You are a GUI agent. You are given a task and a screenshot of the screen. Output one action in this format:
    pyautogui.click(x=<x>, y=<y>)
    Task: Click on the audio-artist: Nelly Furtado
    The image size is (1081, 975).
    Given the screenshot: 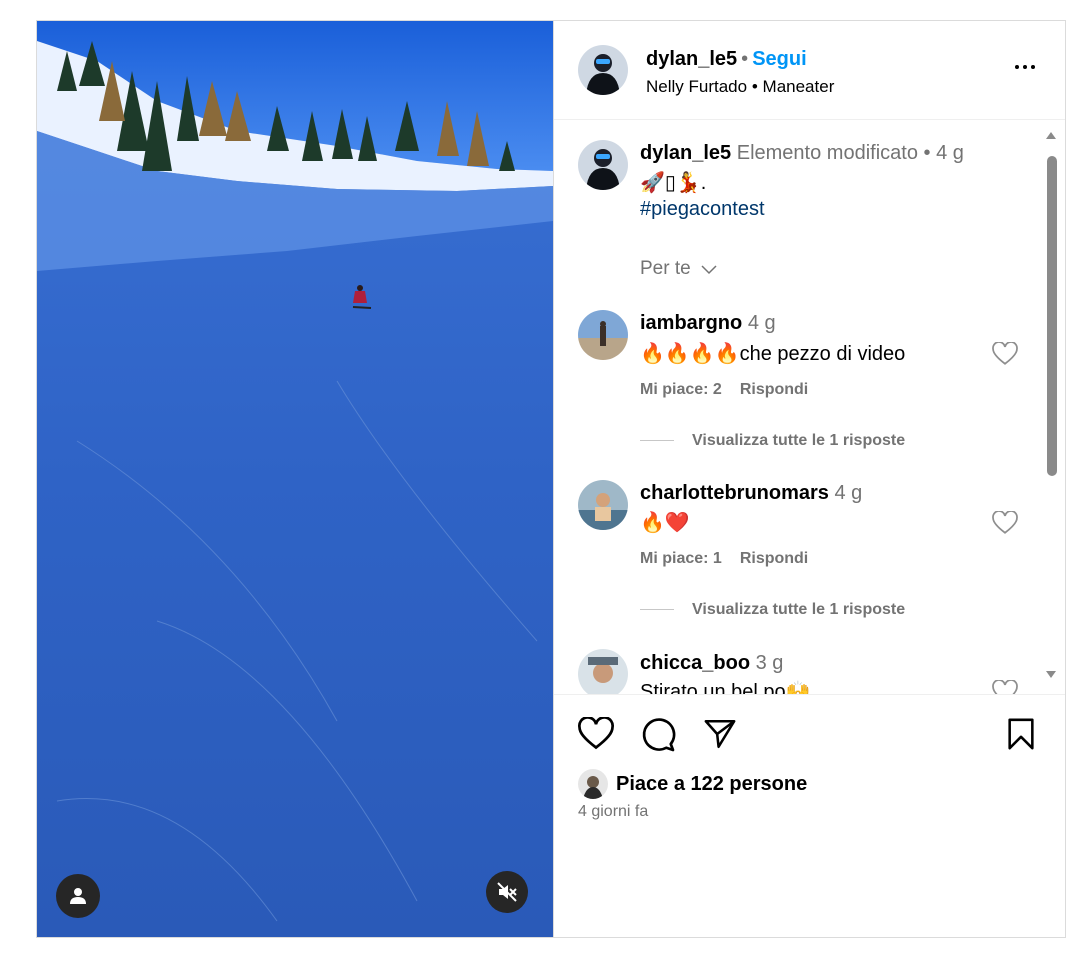 What is the action you would take?
    pyautogui.click(x=696, y=86)
    